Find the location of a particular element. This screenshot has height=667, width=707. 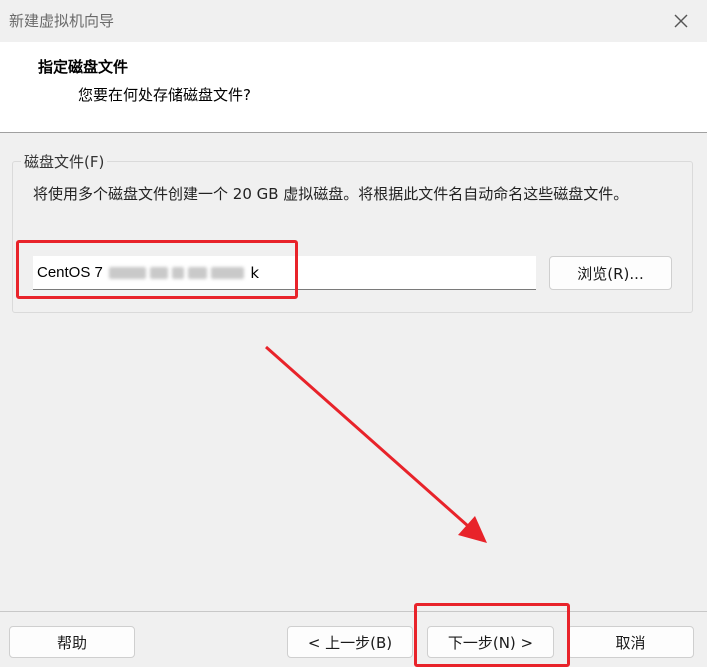

title-bar: 新建虚拟机向导 is located at coordinates (353, 21).